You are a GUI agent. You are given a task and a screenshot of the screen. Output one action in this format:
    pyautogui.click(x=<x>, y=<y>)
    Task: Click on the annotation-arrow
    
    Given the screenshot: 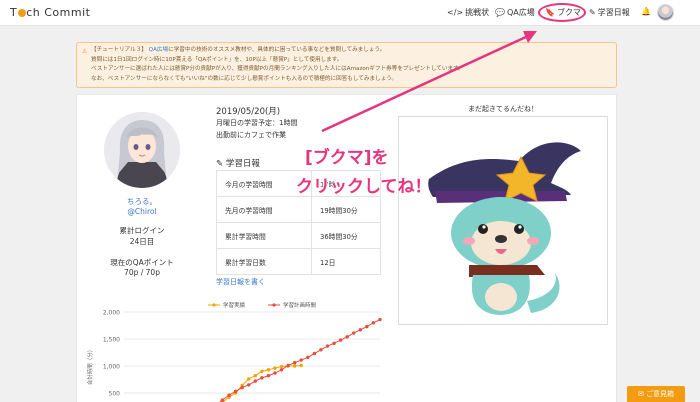 What is the action you would take?
    pyautogui.click(x=429, y=82)
    